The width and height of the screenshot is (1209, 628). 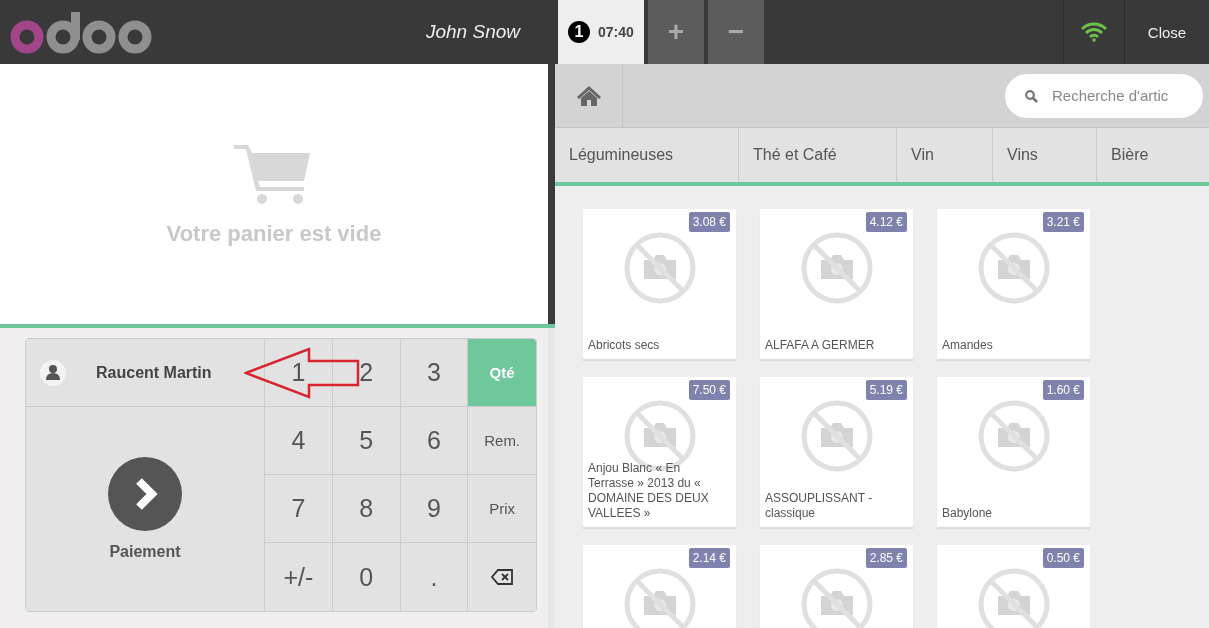 I want to click on price-tag: 3.08 €, so click(x=709, y=222).